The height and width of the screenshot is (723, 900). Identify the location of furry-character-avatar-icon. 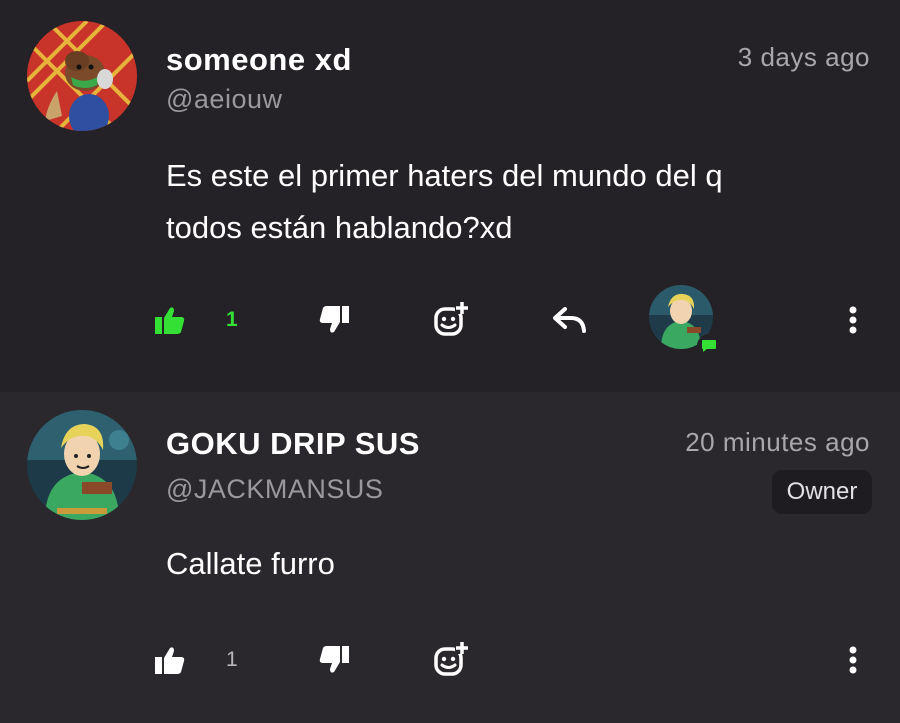
(82, 76).